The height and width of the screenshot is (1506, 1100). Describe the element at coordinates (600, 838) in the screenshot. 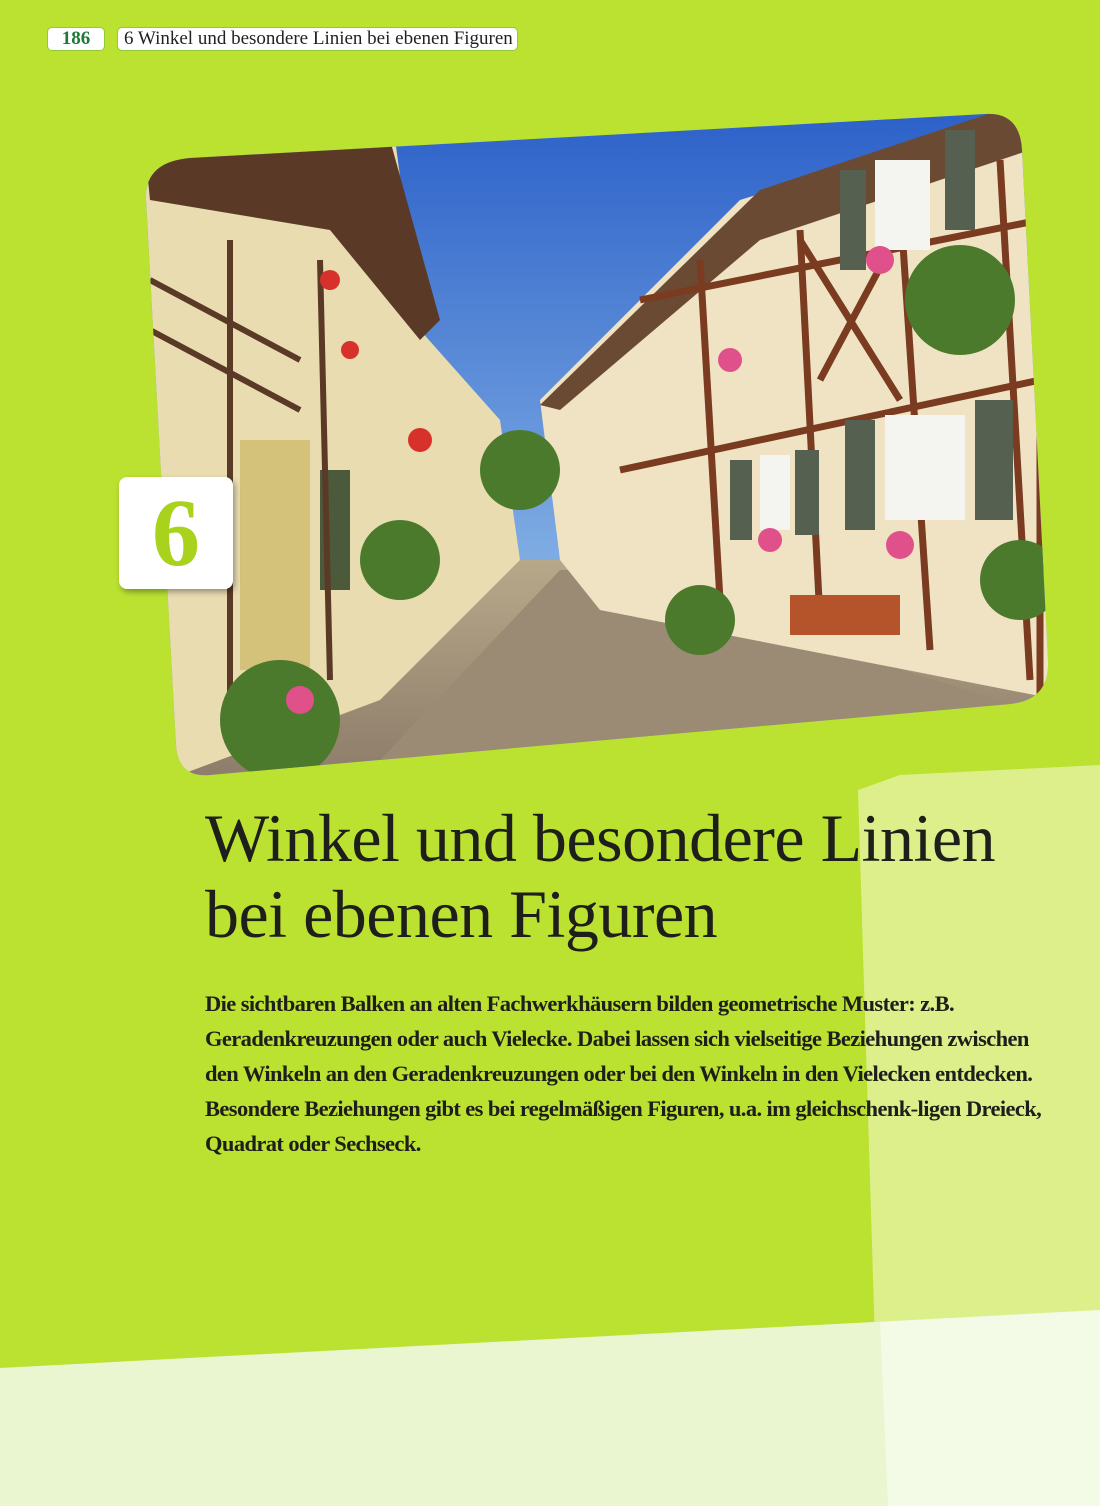

I see `chapter-title-line1: Winkel und besondere Linien` at that location.